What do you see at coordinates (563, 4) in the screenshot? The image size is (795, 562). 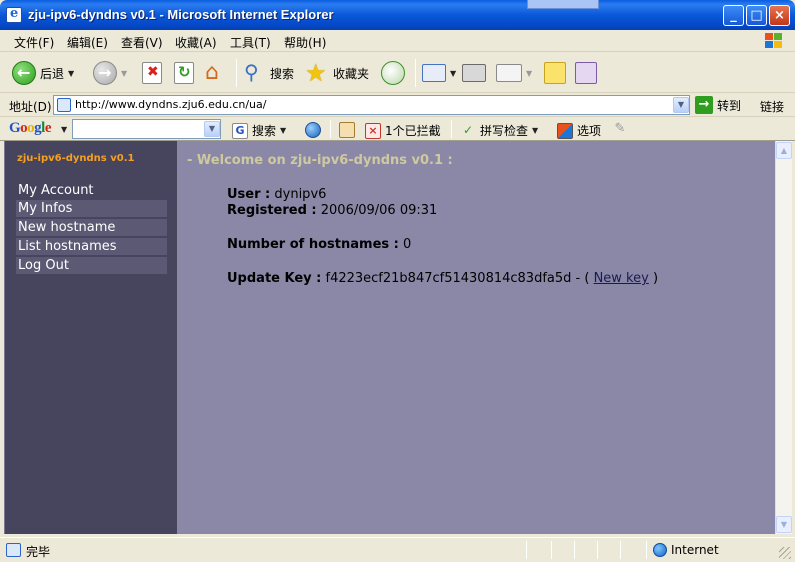 I see `language-bar` at bounding box center [563, 4].